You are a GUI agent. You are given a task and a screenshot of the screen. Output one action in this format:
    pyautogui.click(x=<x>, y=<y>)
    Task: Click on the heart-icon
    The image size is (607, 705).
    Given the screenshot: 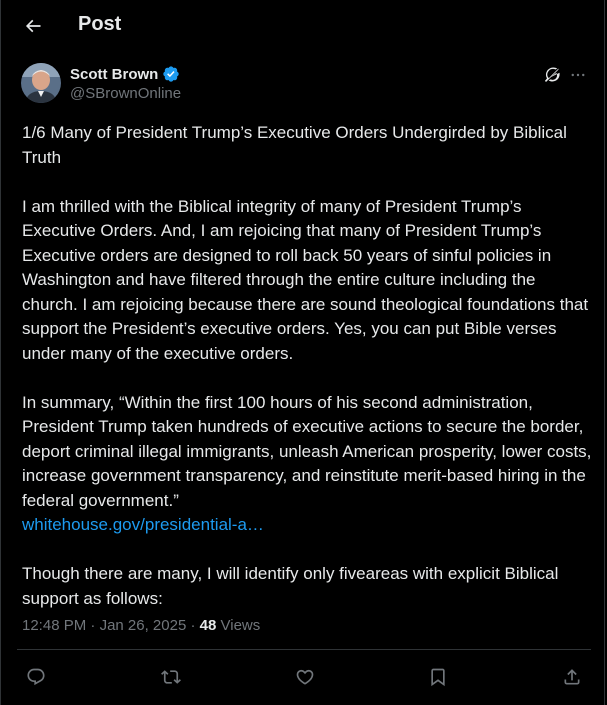 What is the action you would take?
    pyautogui.click(x=305, y=677)
    